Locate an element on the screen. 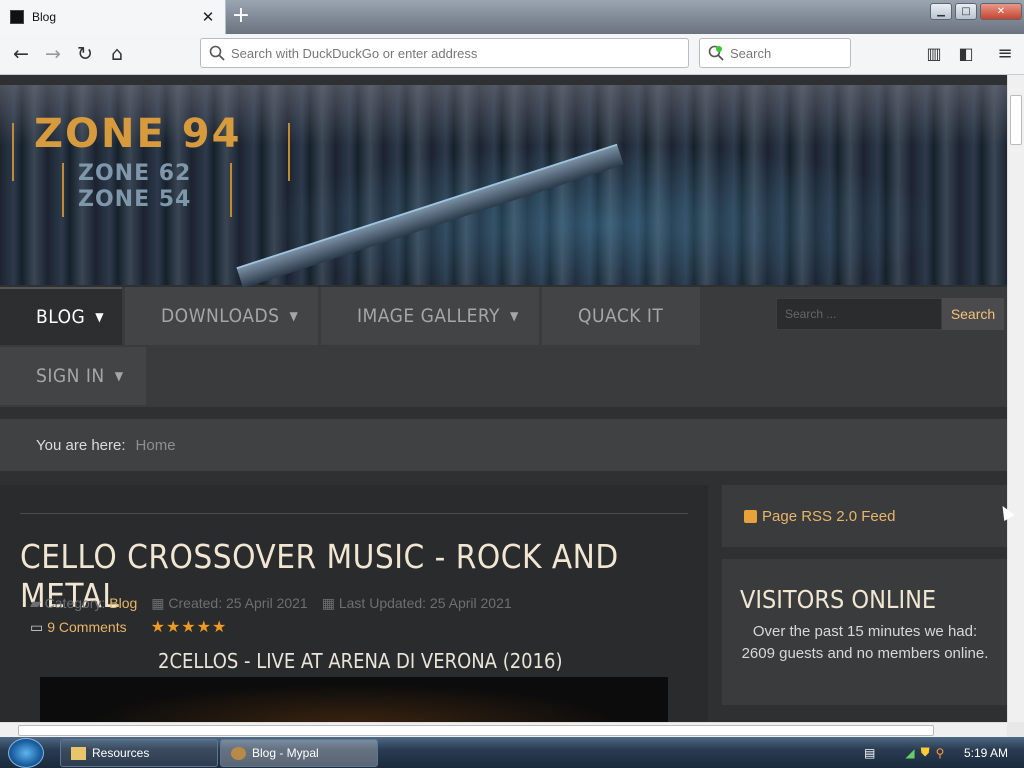 Image resolution: width=1024 pixels, height=768 pixels. menu-item-sign-in: SIGN IN ▼ is located at coordinates (73, 376).